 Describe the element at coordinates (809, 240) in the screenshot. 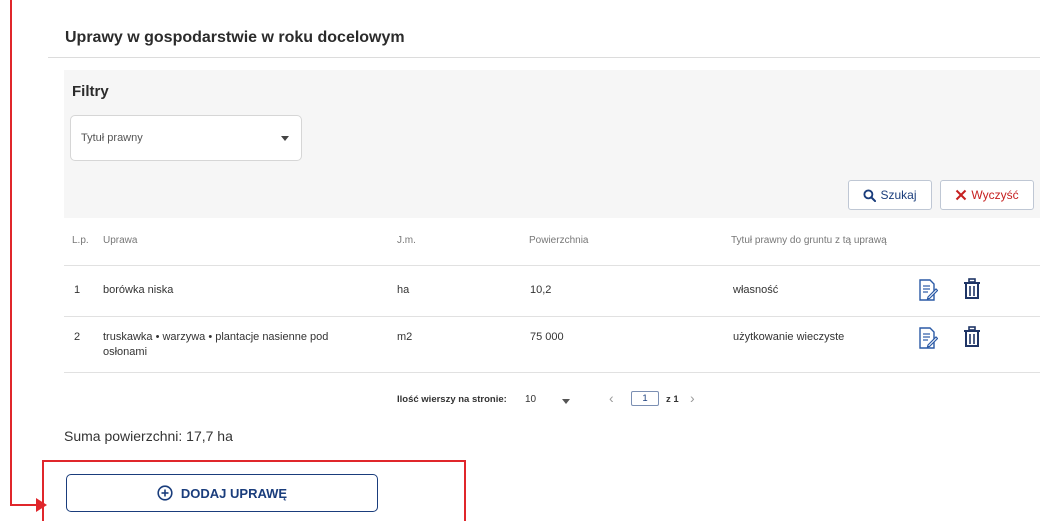

I see `column-header-legal-title: Tytuł prawny do gruntu z tą uprawą` at that location.